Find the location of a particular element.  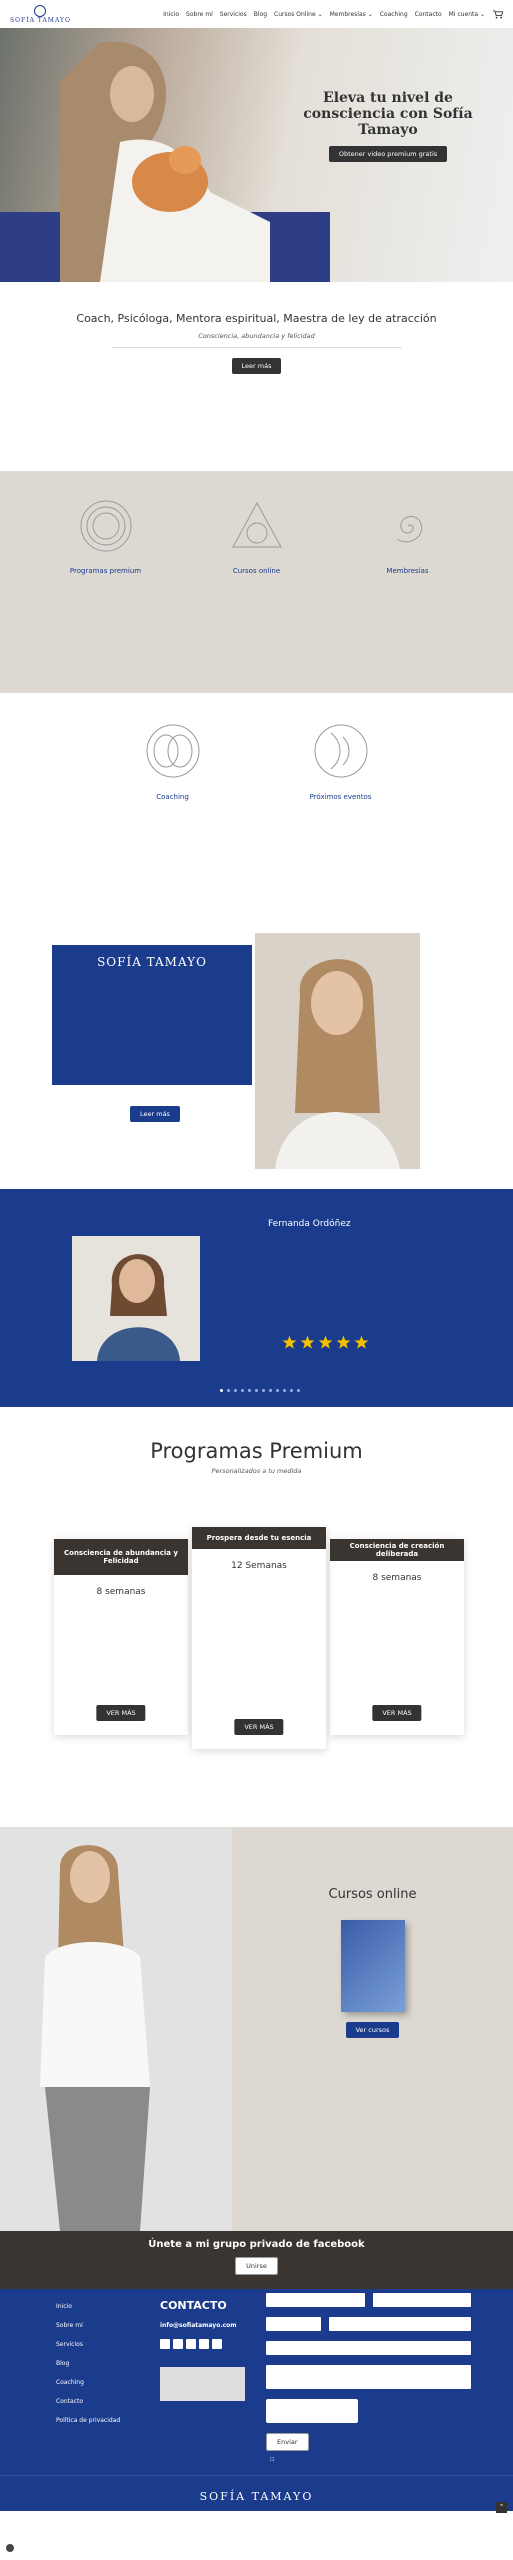

about-section: SOFÍA TAMAYO Leer más is located at coordinates (256, 1061).